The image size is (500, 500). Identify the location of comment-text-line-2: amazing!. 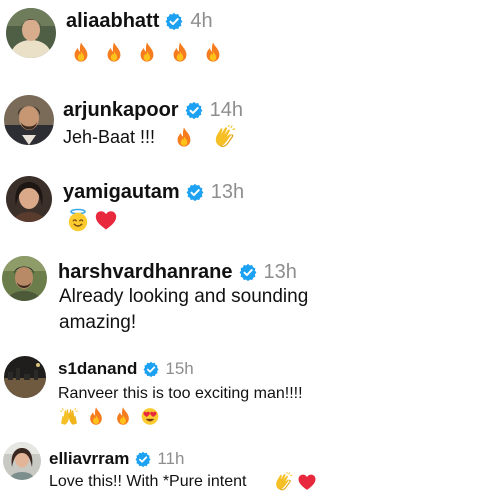
(98, 322).